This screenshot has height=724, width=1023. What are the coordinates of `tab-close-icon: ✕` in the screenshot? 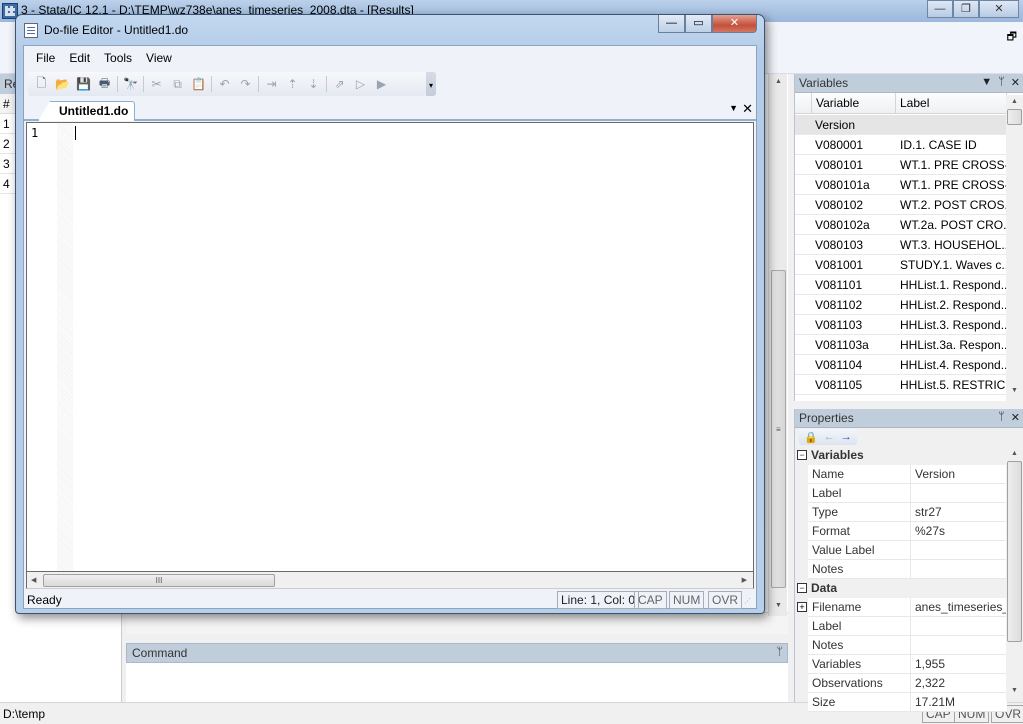 It's located at (747, 109).